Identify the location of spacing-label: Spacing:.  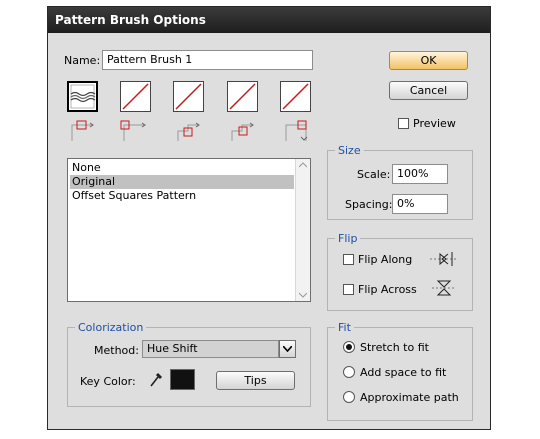
(369, 204).